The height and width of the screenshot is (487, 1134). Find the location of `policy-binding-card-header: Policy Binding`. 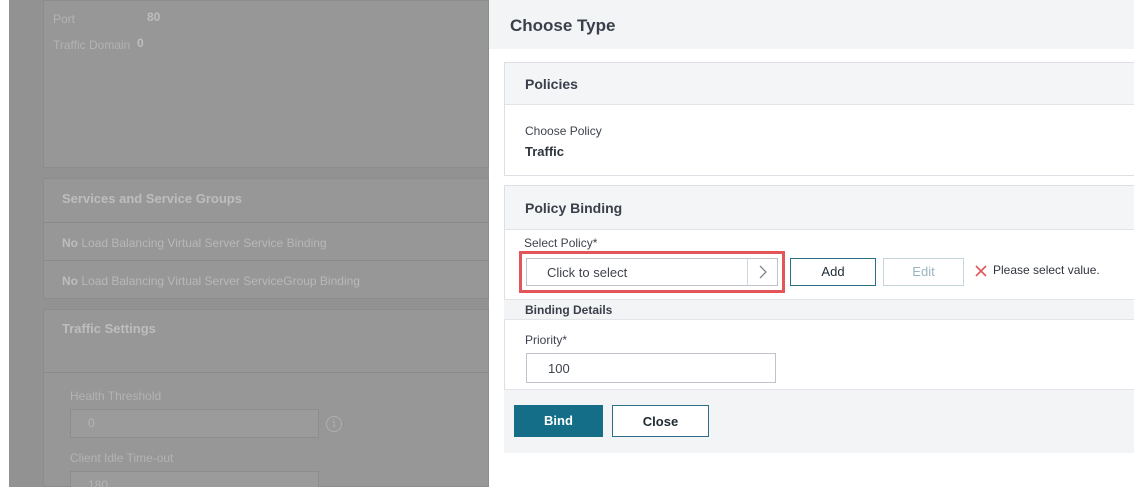

policy-binding-card-header: Policy Binding is located at coordinates (819, 208).